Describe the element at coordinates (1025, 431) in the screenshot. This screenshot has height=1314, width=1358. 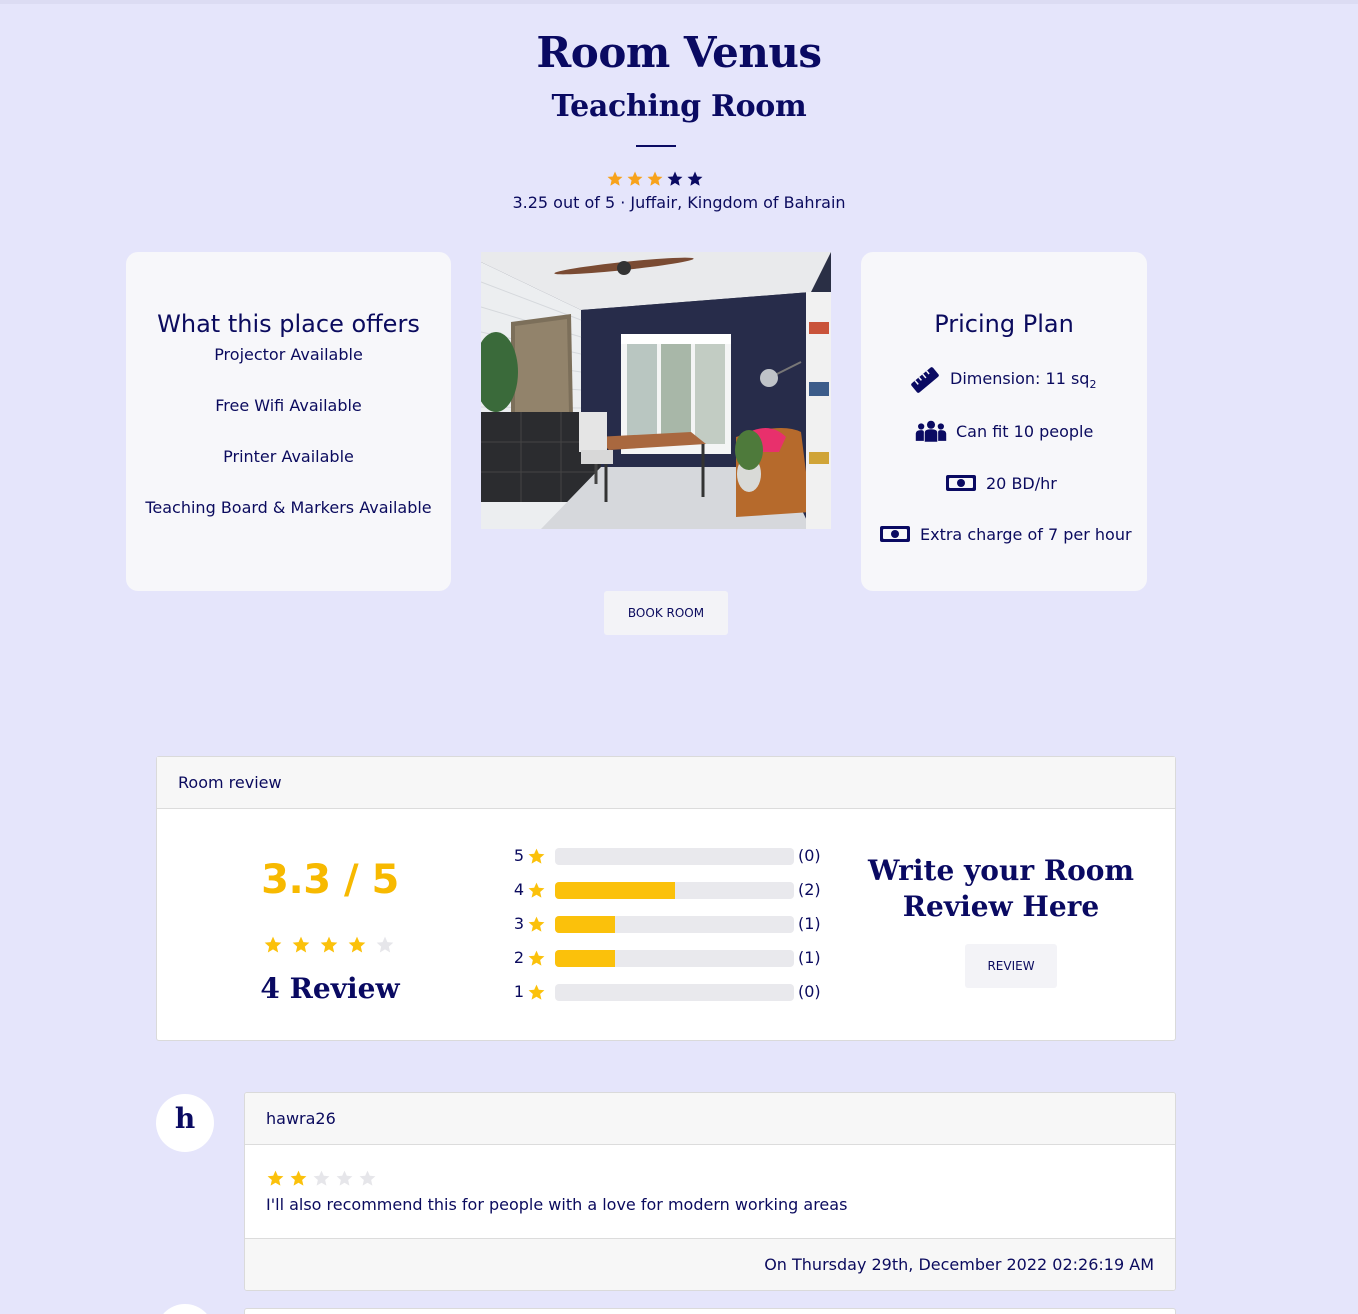
I see `capacity-text: Can fit 10 people` at that location.